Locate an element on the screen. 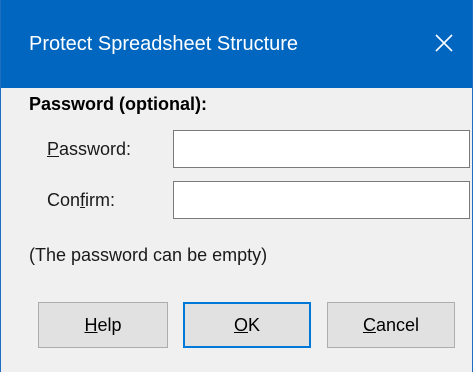 The width and height of the screenshot is (475, 372). close-button is located at coordinates (444, 43).